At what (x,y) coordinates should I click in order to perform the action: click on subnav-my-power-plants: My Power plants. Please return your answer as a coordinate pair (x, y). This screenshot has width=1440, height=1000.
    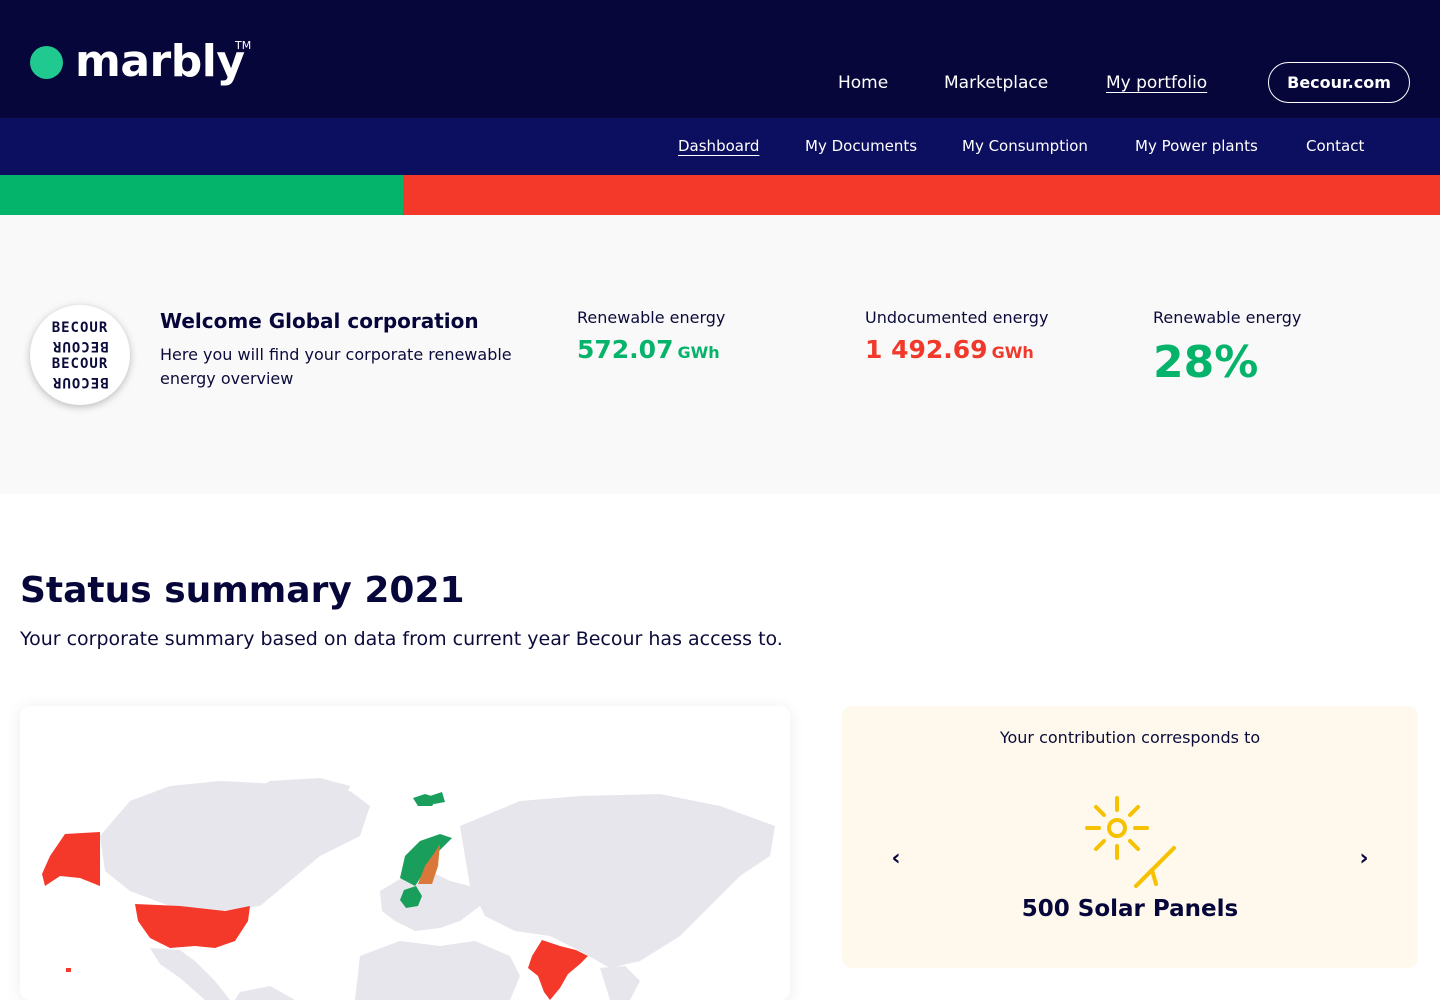
    Looking at the image, I should click on (1196, 146).